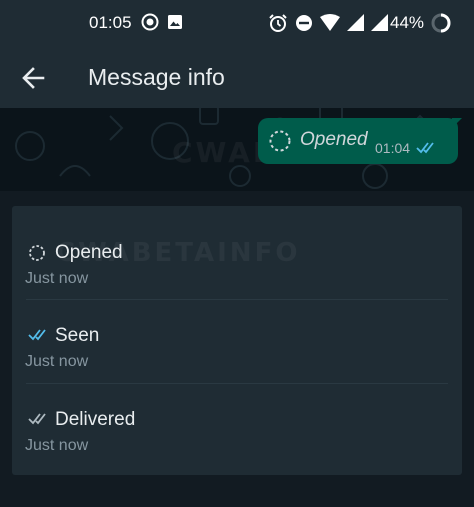 This screenshot has width=474, height=507. Describe the element at coordinates (162, 24) in the screenshot. I see `status-notification-icons` at that location.